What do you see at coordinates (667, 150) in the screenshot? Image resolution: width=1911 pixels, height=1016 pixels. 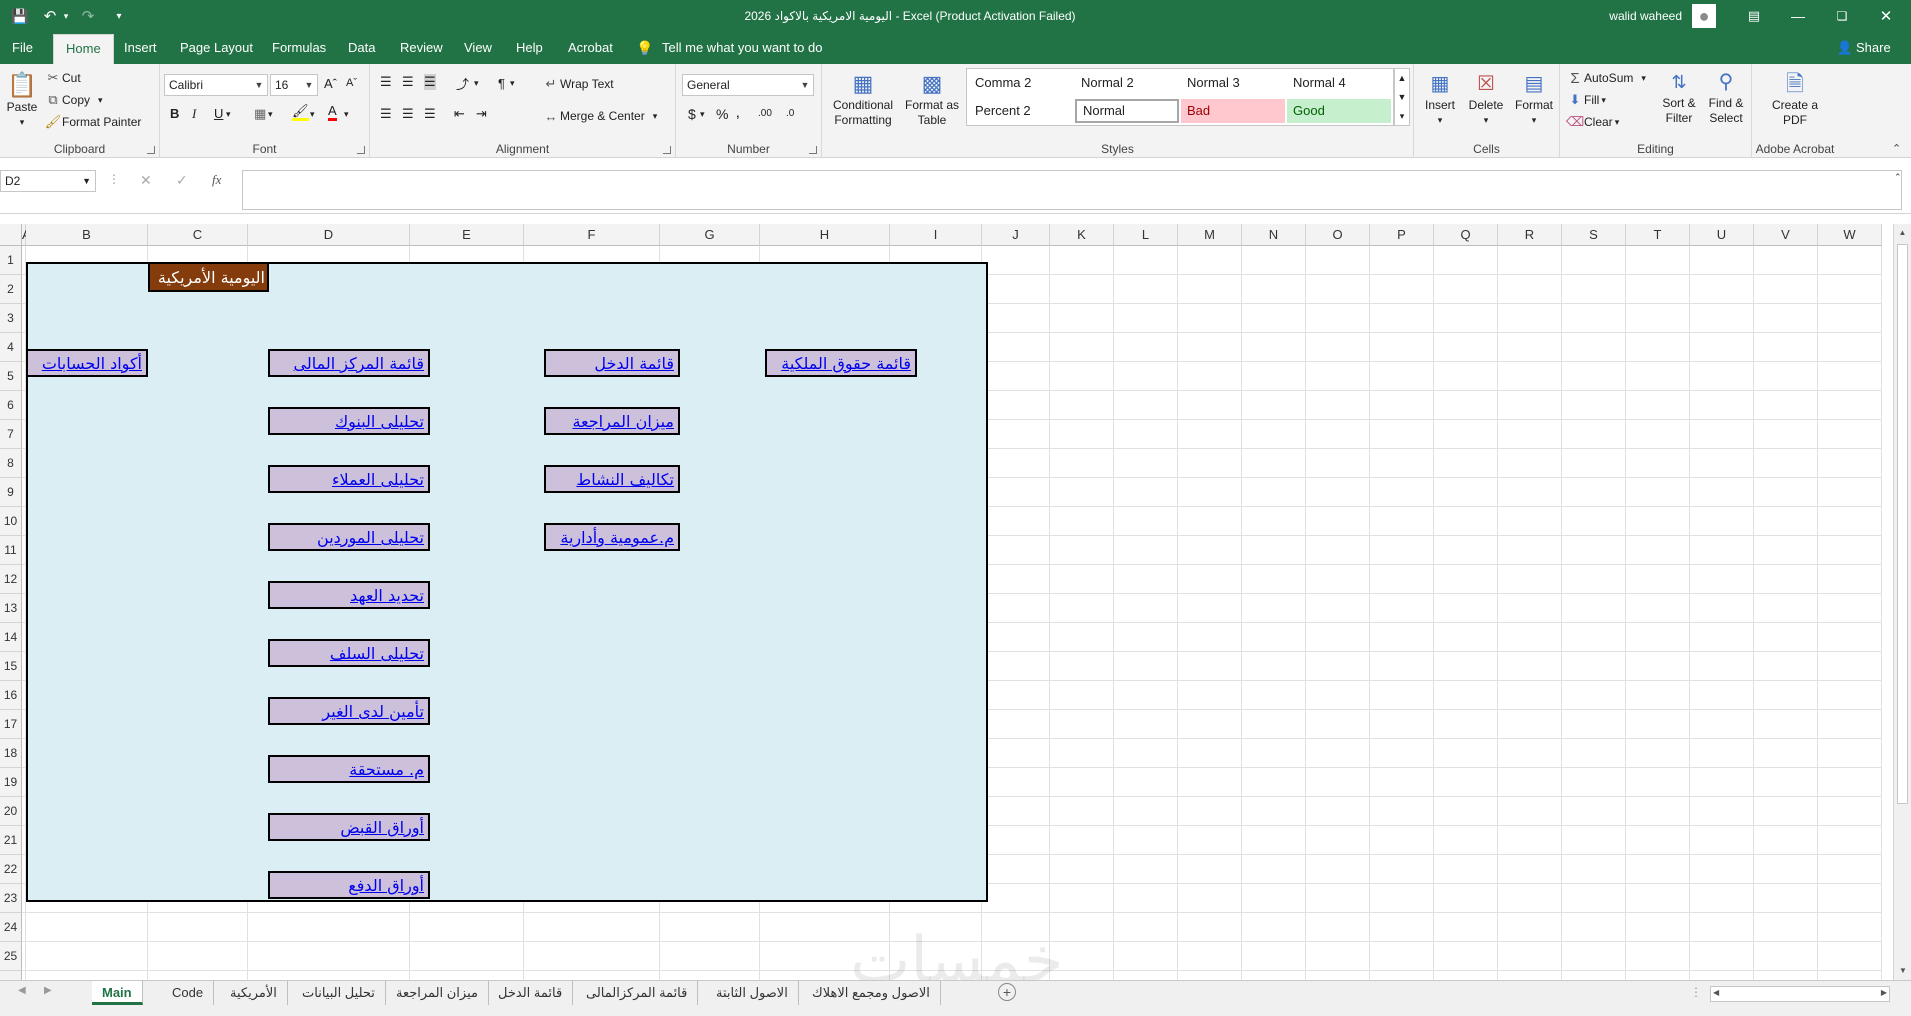 I see `alignment-launcher-icon` at bounding box center [667, 150].